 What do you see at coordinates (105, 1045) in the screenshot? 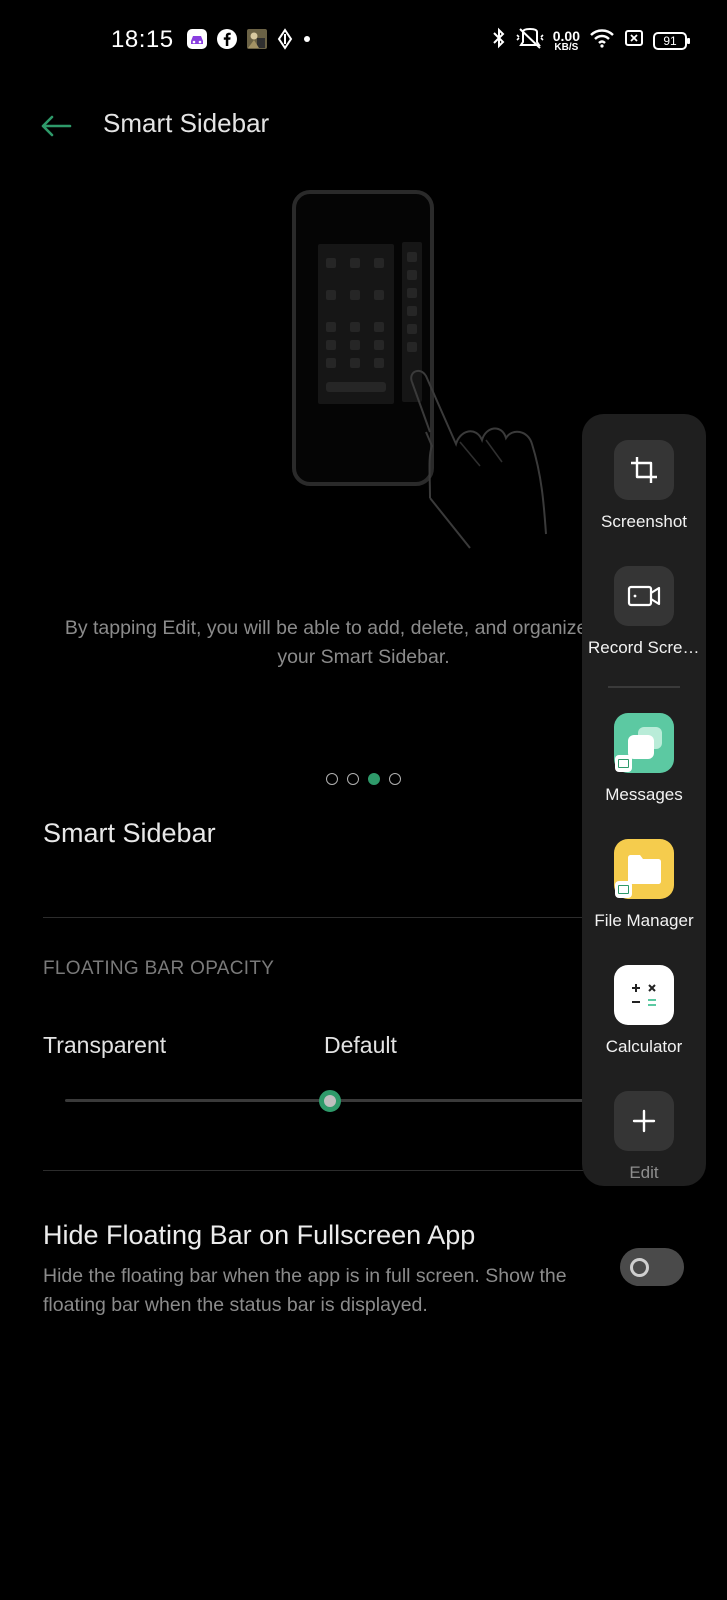
I see `opacity-min-label: Transparent` at bounding box center [105, 1045].